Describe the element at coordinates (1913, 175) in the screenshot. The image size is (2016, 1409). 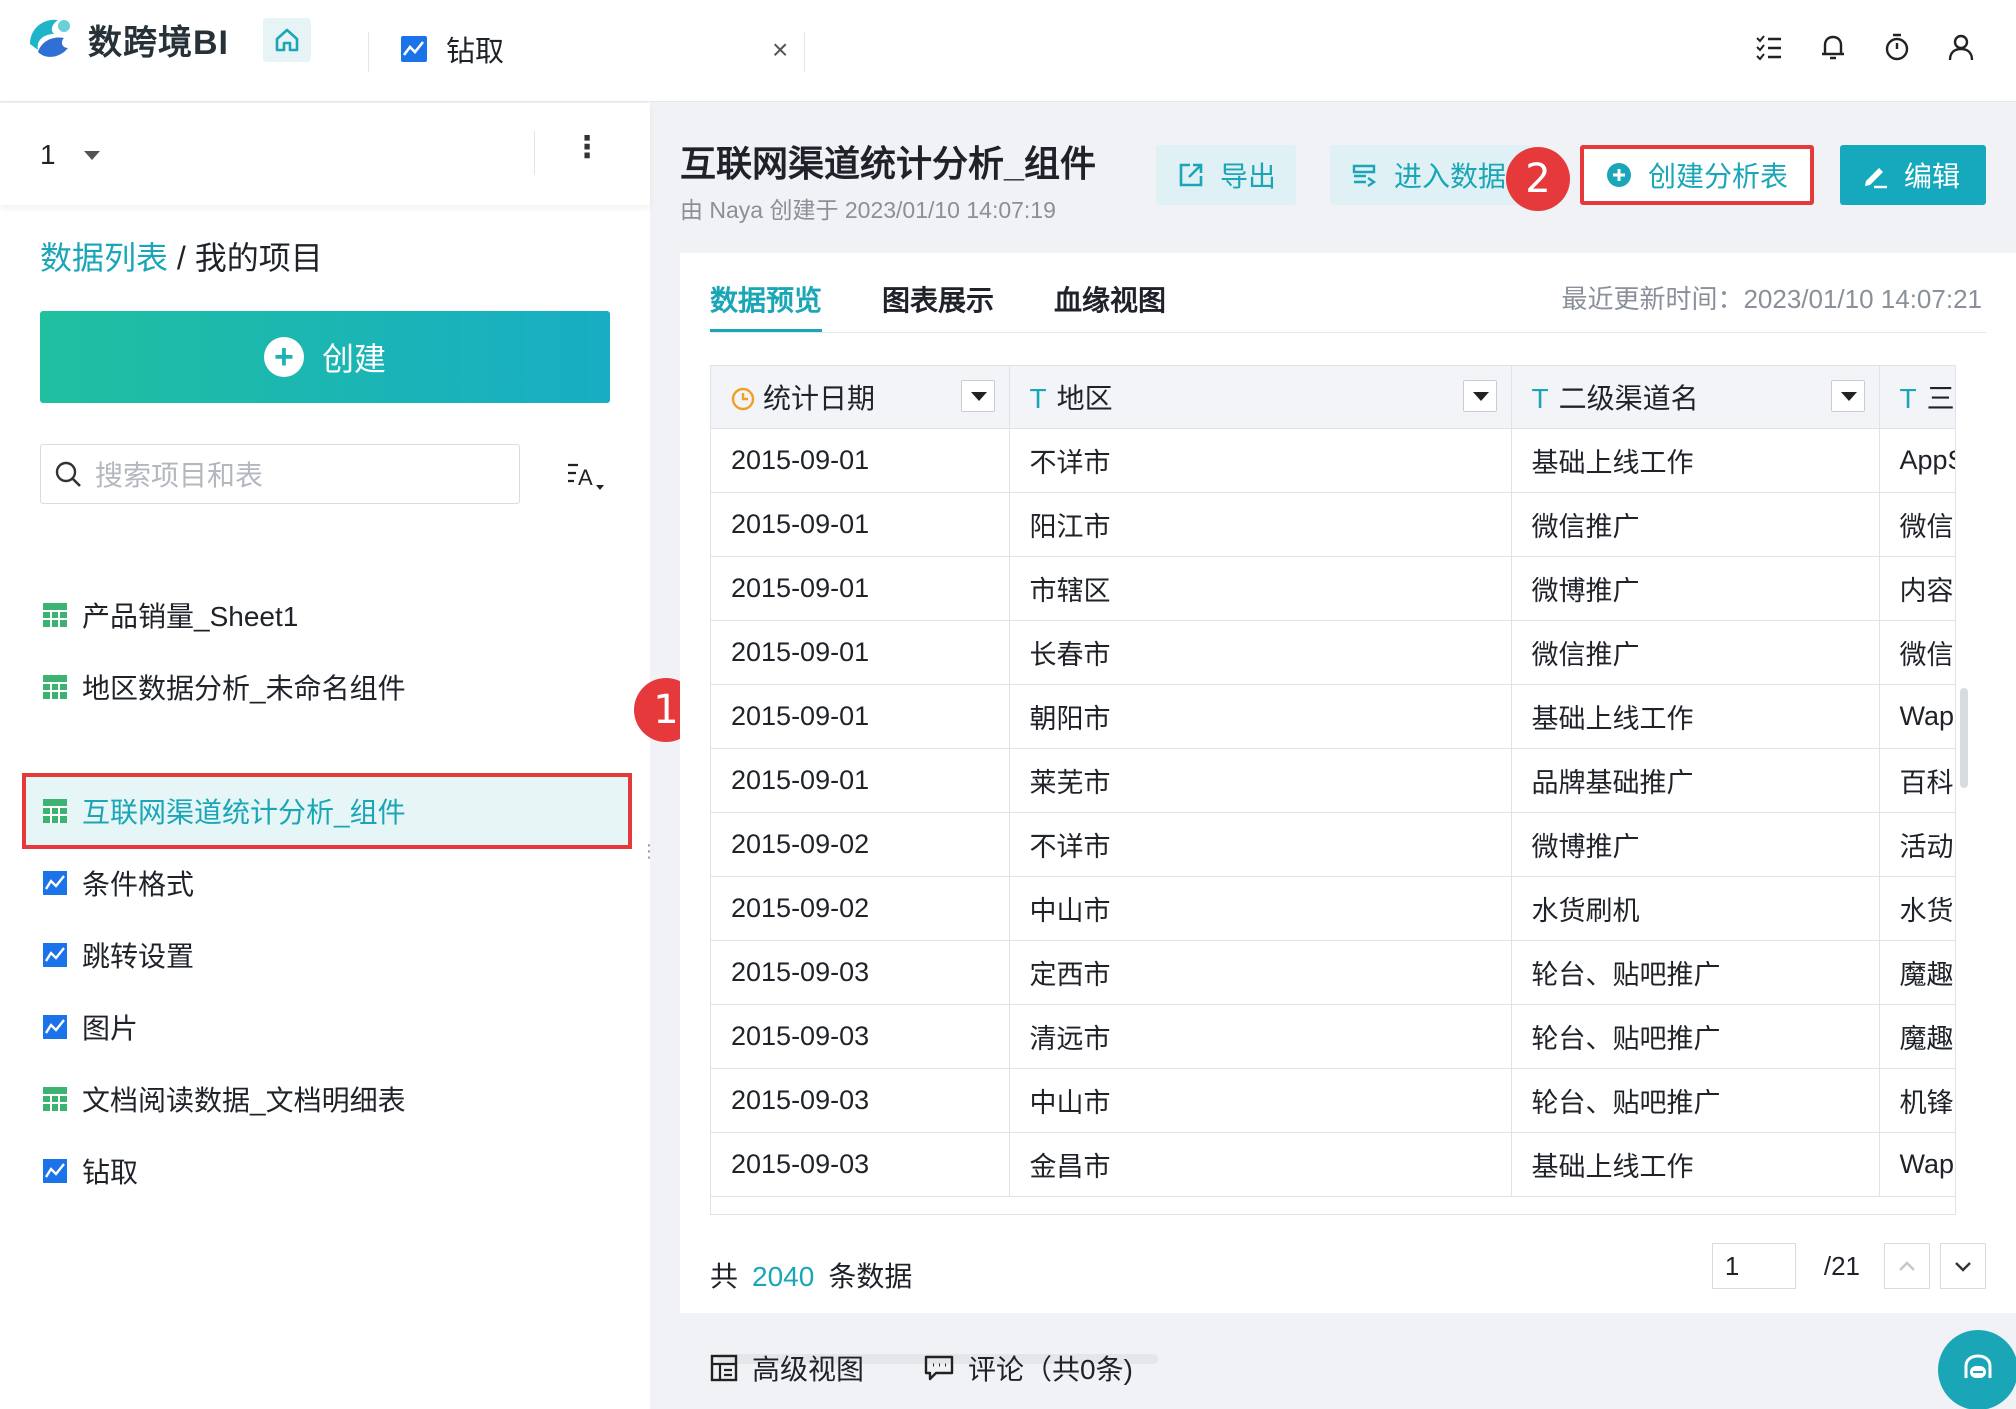
I see `edit-button: 编辑` at that location.